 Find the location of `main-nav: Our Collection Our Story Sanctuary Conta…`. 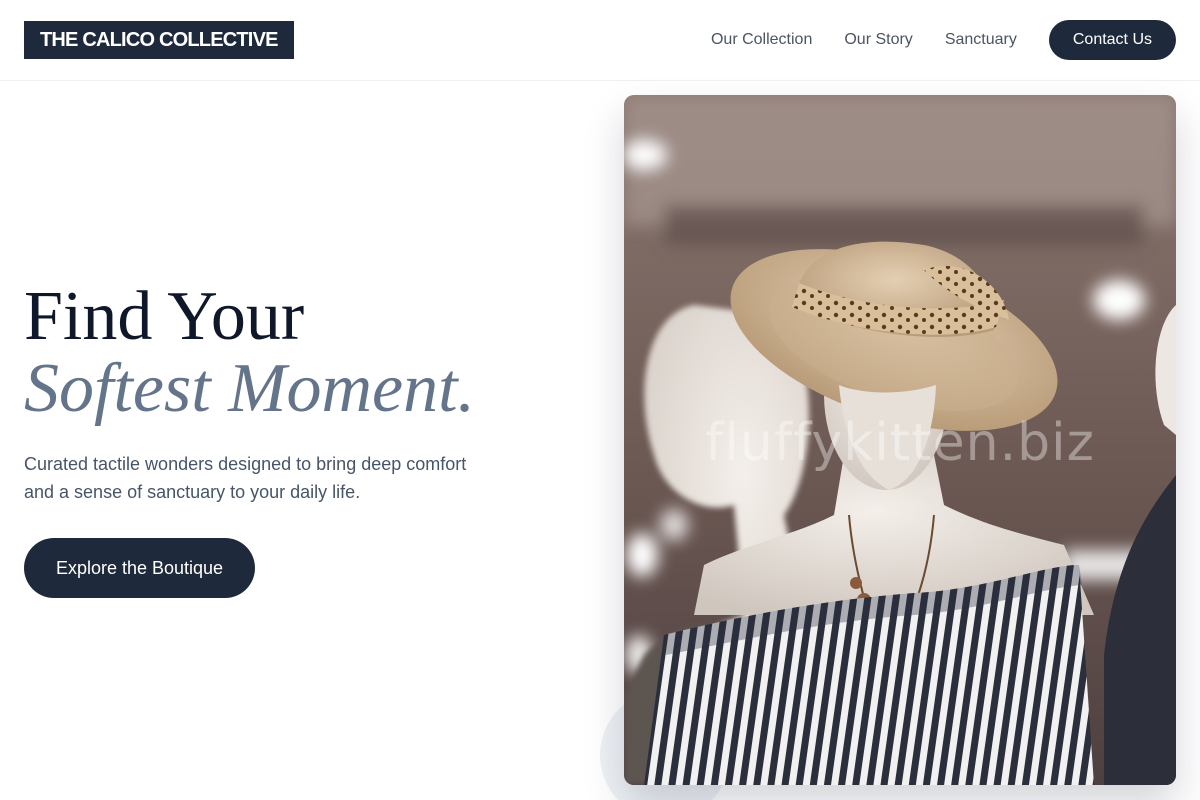

main-nav: Our Collection Our Story Sanctuary Conta… is located at coordinates (943, 40).